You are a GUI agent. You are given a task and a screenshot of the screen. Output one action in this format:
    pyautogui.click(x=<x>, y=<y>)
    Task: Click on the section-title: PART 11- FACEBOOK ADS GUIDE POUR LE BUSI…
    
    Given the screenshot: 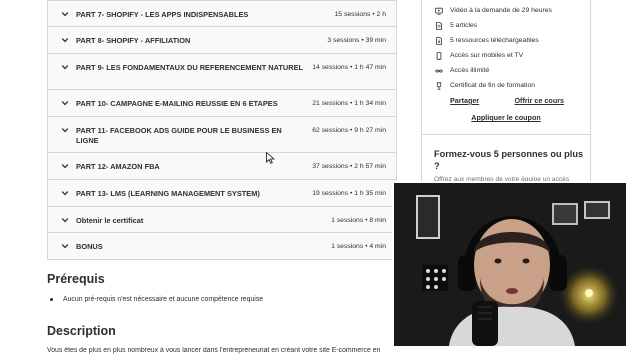 What is the action you would take?
    pyautogui.click(x=179, y=135)
    